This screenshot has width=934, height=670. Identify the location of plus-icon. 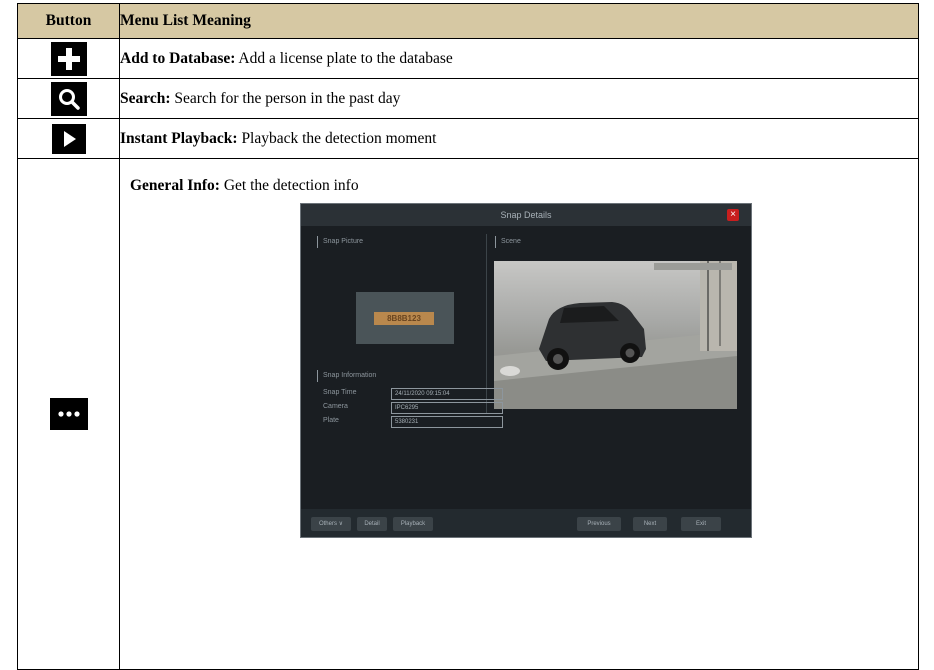
(68, 58).